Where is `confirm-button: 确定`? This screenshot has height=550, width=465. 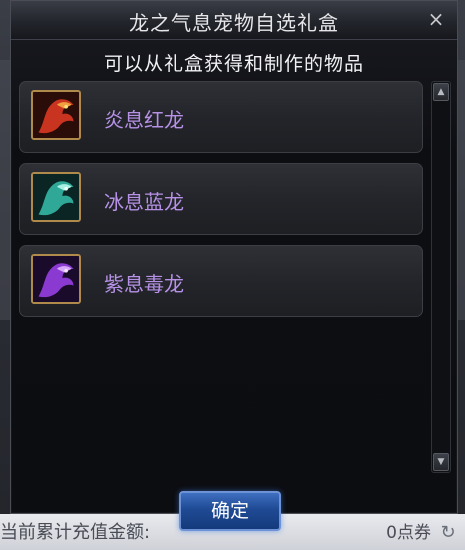 confirm-button: 确定 is located at coordinates (230, 511).